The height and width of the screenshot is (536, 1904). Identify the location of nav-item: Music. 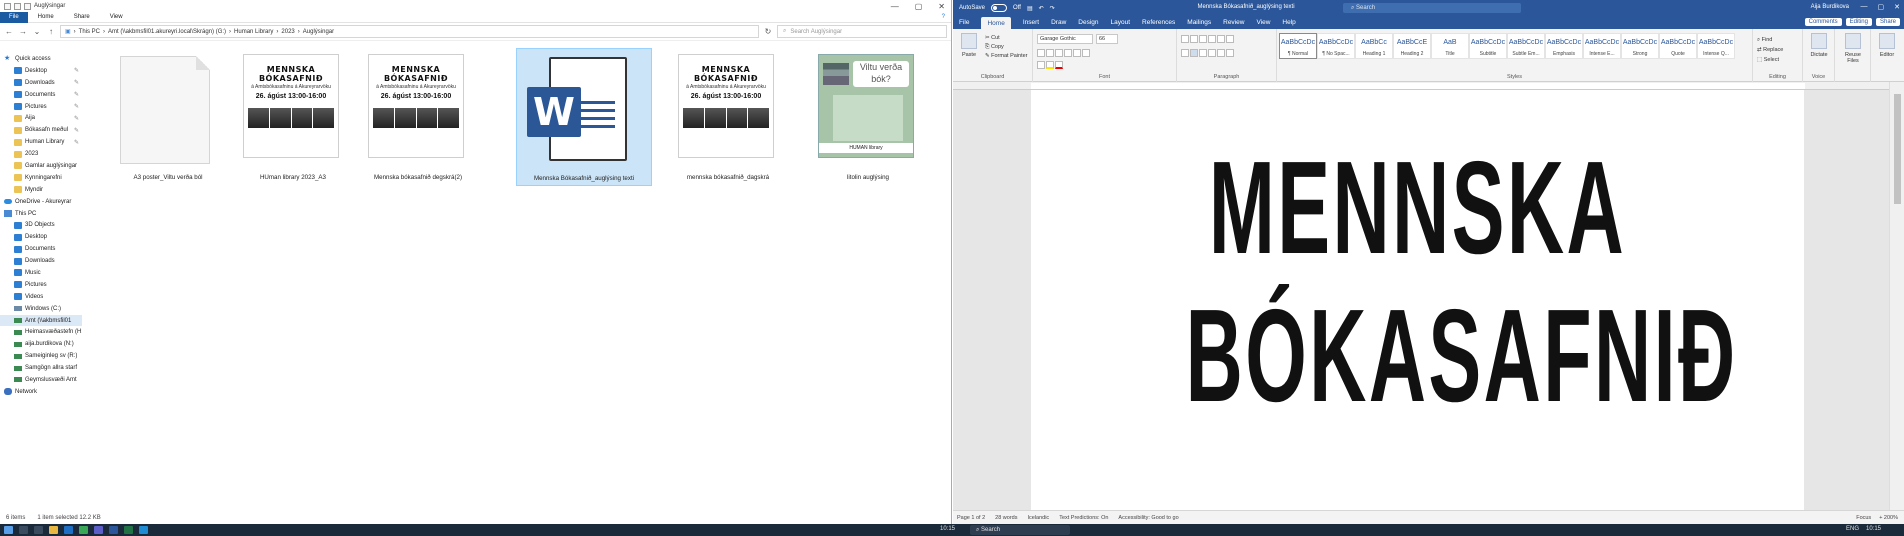
(41, 273).